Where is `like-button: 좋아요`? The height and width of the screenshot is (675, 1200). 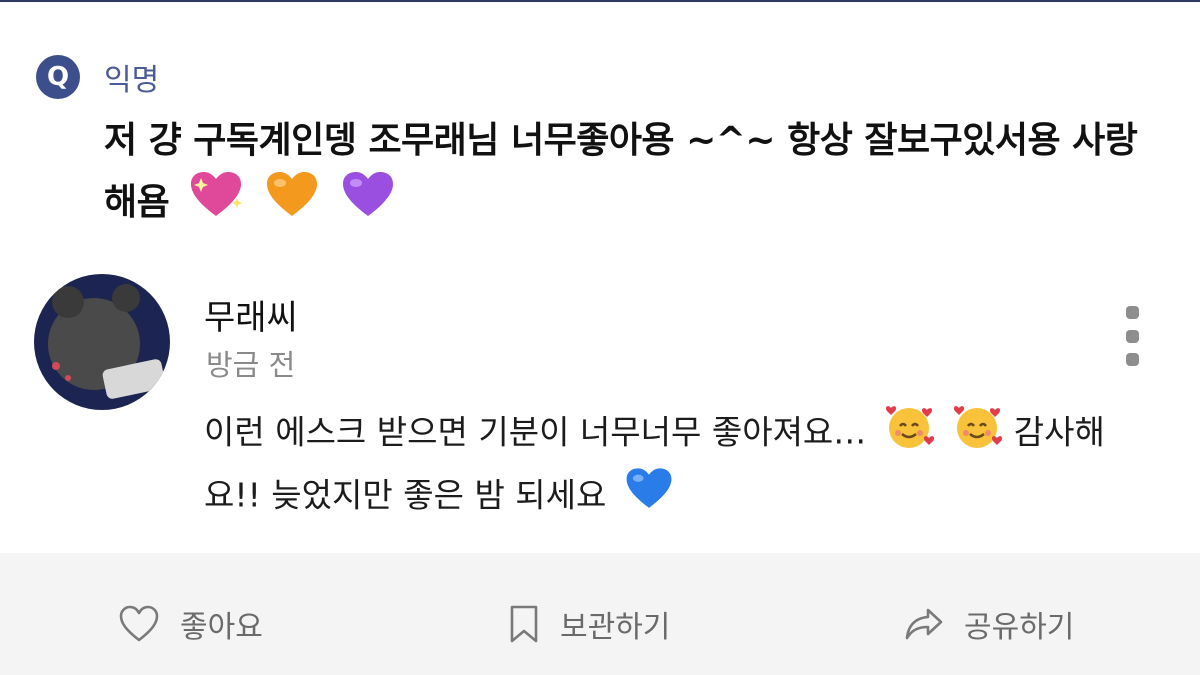
like-button: 좋아요 is located at coordinates (190, 624).